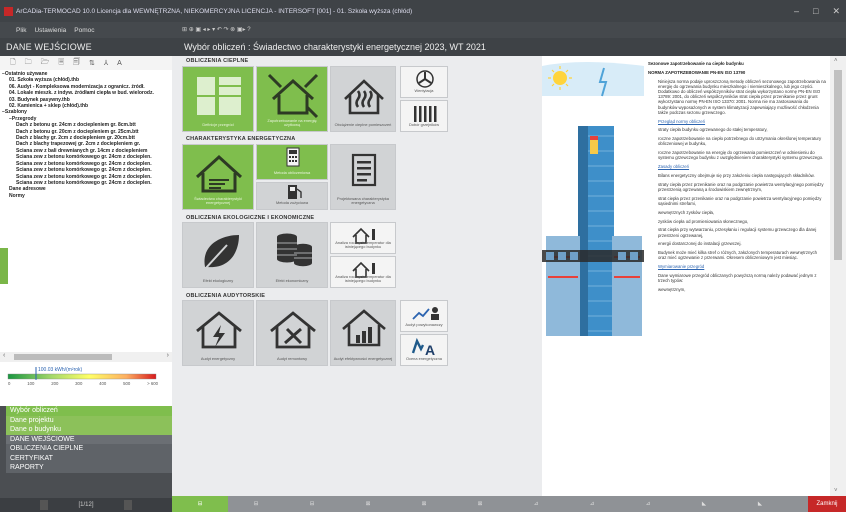  What do you see at coordinates (760, 504) in the screenshot?
I see `bottom-tab-10: ◣` at bounding box center [760, 504].